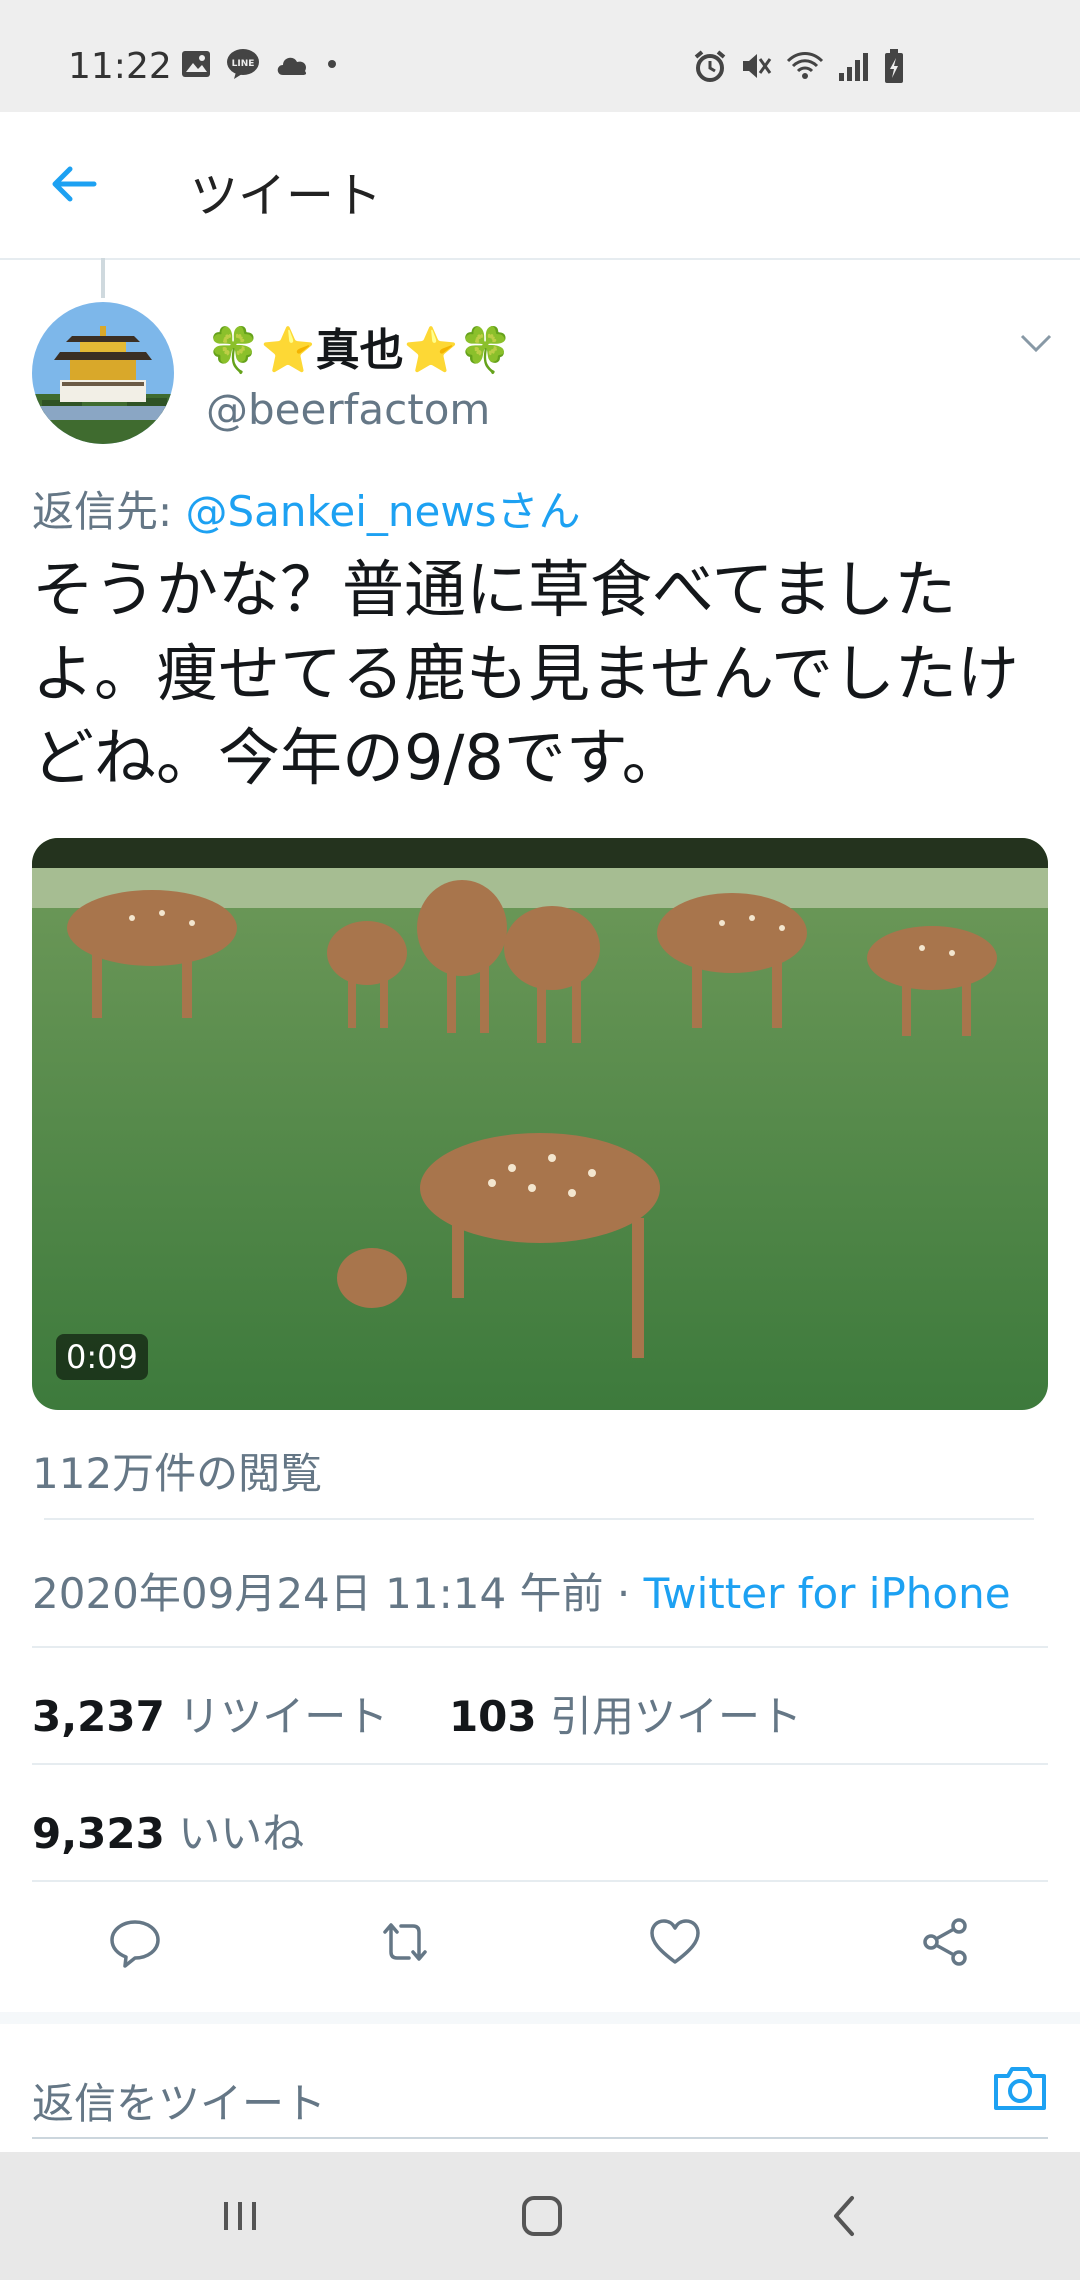 This screenshot has height=2280, width=1080. I want to click on home-icon, so click(542, 2216).